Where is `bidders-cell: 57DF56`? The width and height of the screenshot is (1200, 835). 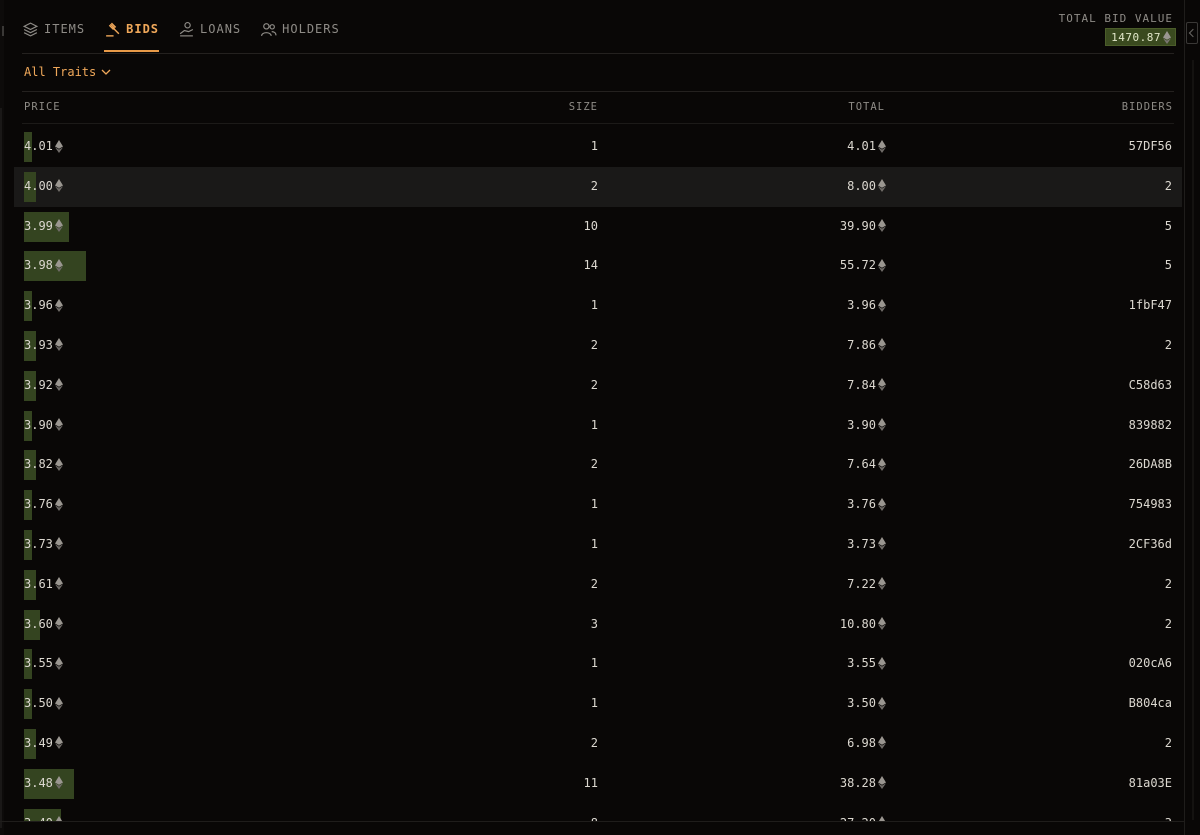 bidders-cell: 57DF56 is located at coordinates (1150, 146).